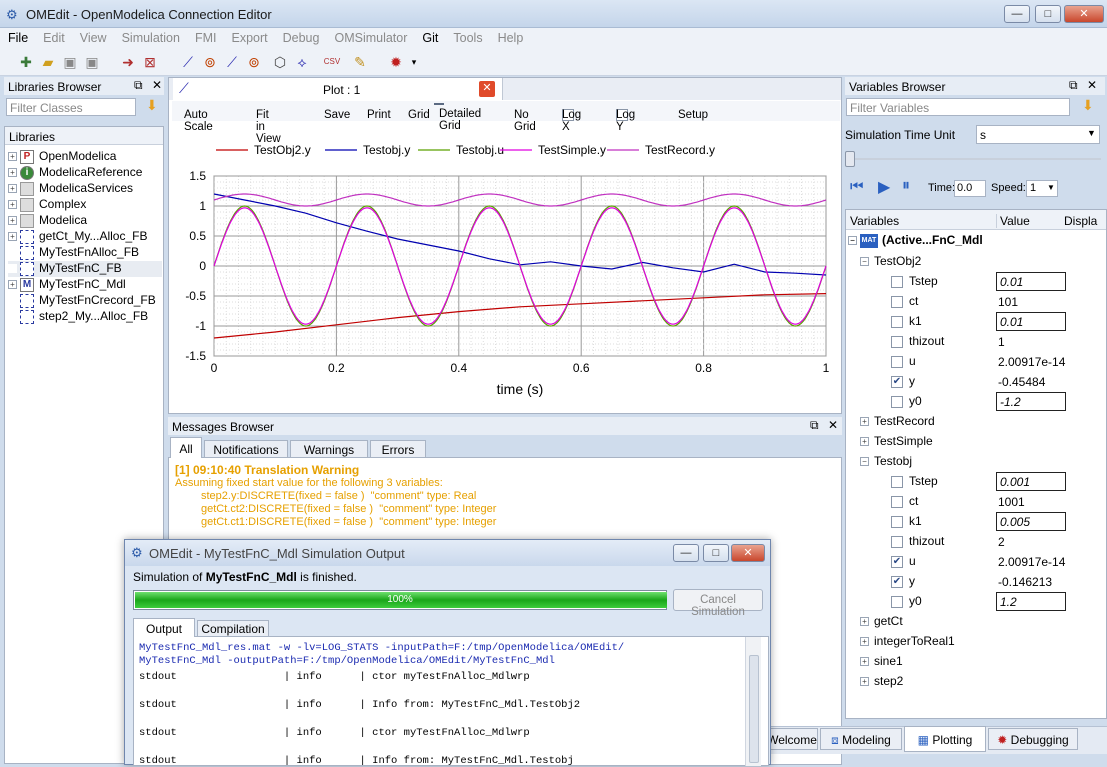 This screenshot has height=767, width=1107. What do you see at coordinates (301, 36) in the screenshot?
I see `menu-debug: Debug` at bounding box center [301, 36].